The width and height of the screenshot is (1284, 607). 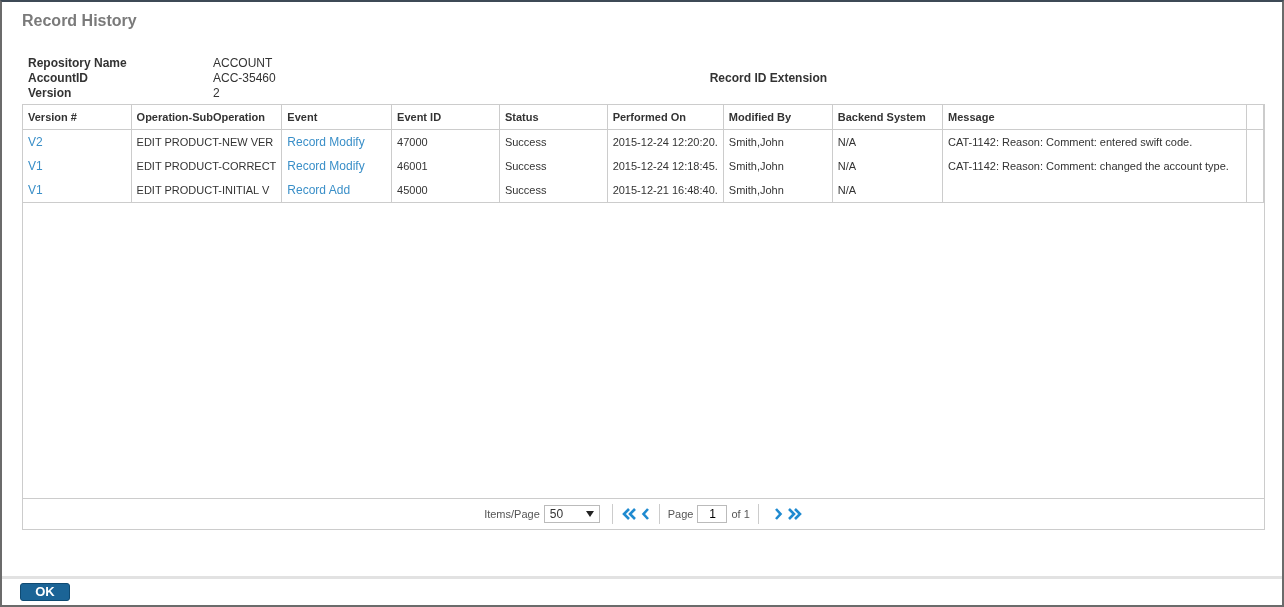 I want to click on table-cell: EDIT PRODUCT-NEW VER, so click(x=205, y=142).